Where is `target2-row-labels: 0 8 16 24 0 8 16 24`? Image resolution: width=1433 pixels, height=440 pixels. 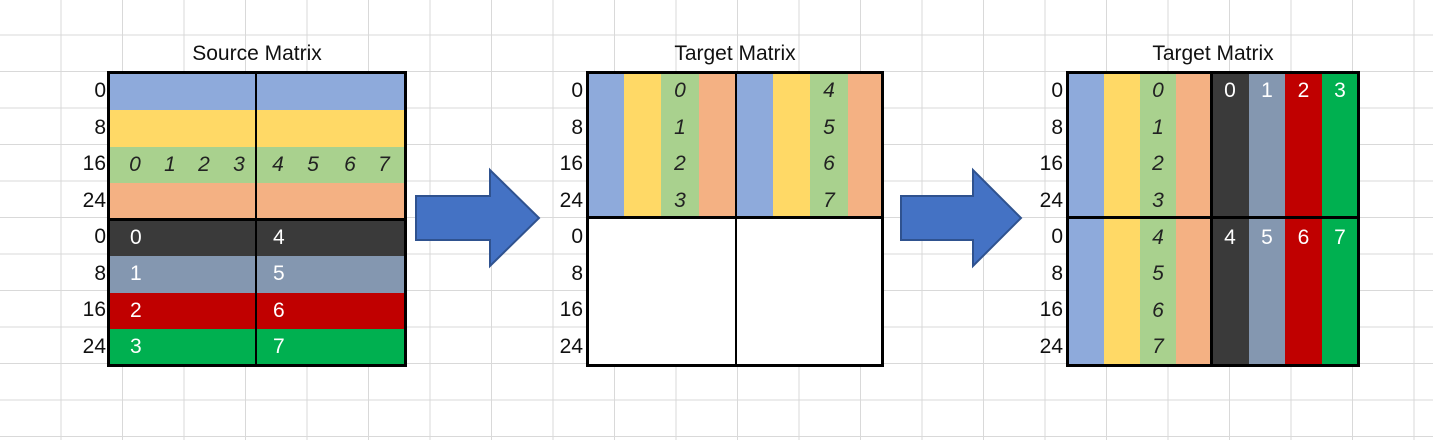 target2-row-labels: 0 8 16 24 0 8 16 24 is located at coordinates (1046, 219).